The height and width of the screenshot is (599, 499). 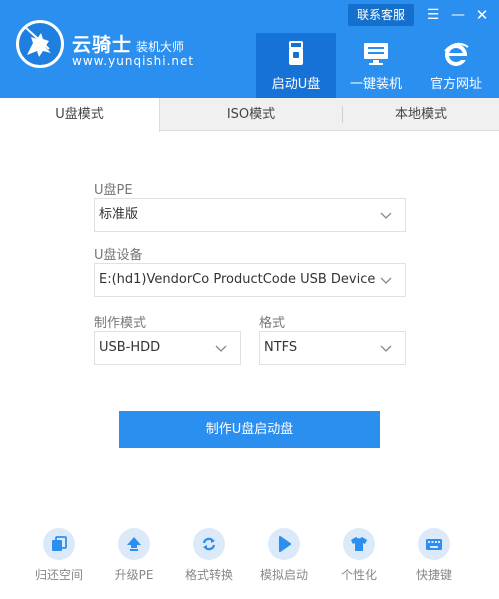 I want to click on tool-personalize: 个性化, so click(x=359, y=558).